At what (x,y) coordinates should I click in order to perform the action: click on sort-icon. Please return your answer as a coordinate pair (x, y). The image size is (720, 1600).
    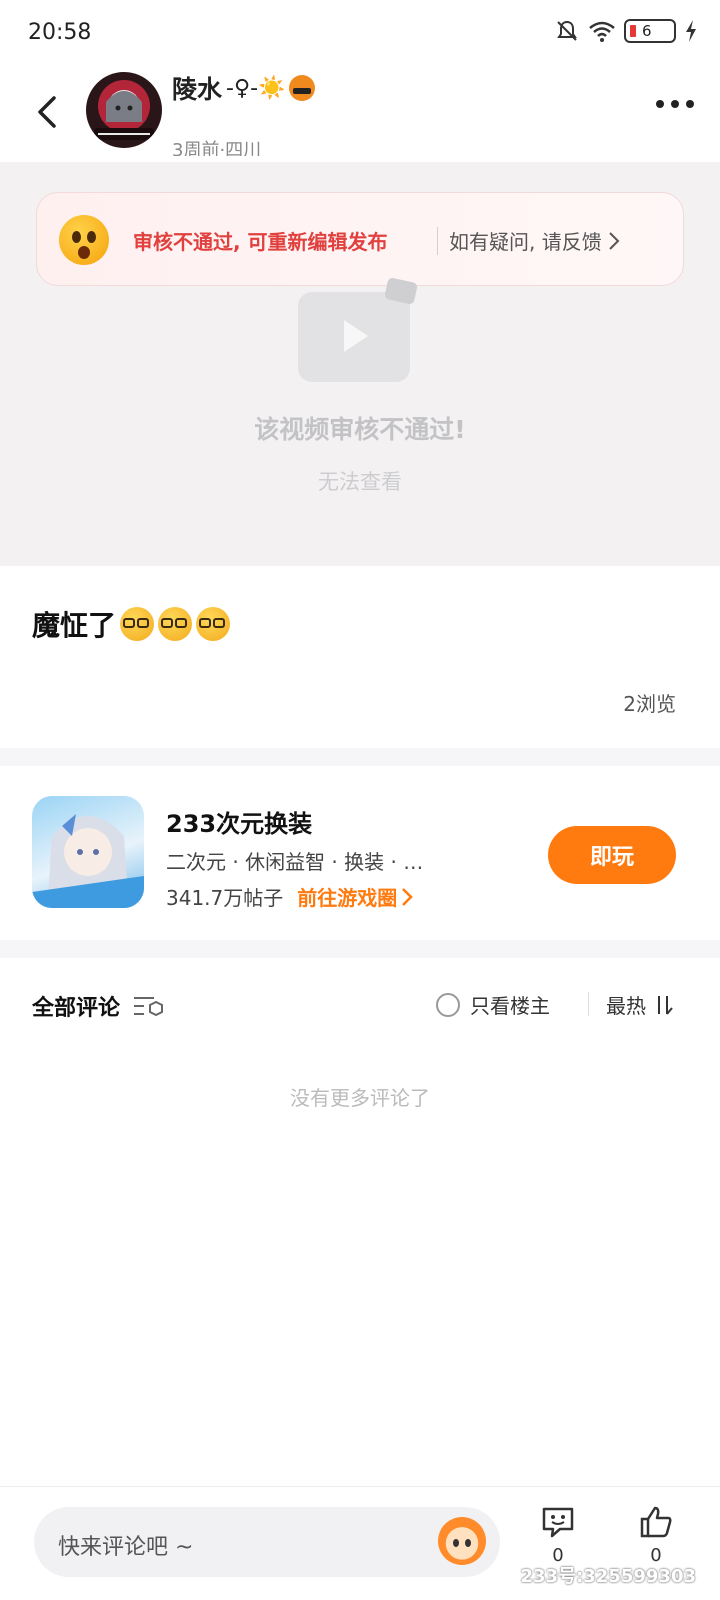
    Looking at the image, I should click on (665, 1005).